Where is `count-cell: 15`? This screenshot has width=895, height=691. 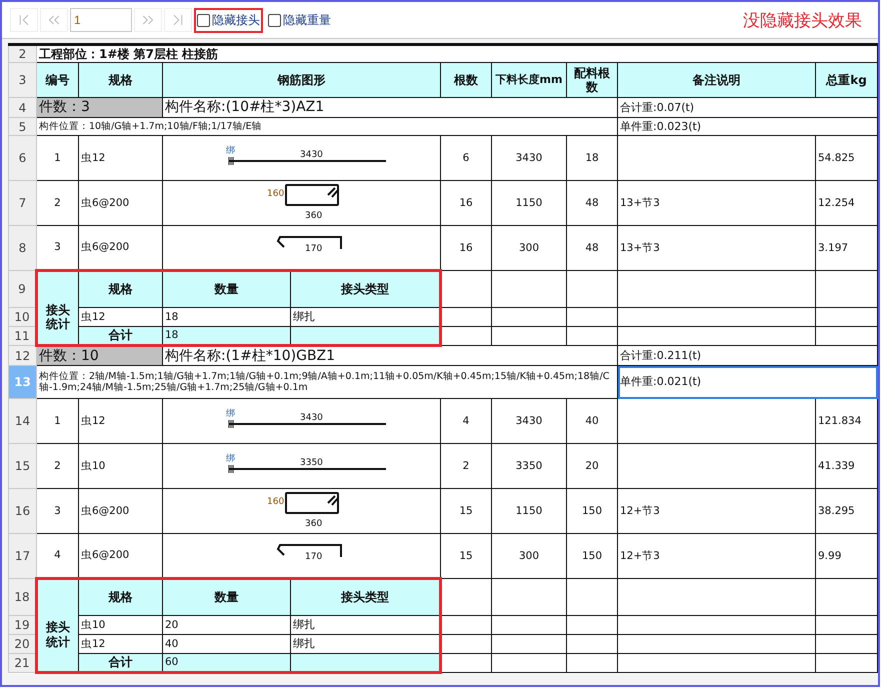
count-cell: 15 is located at coordinates (466, 556).